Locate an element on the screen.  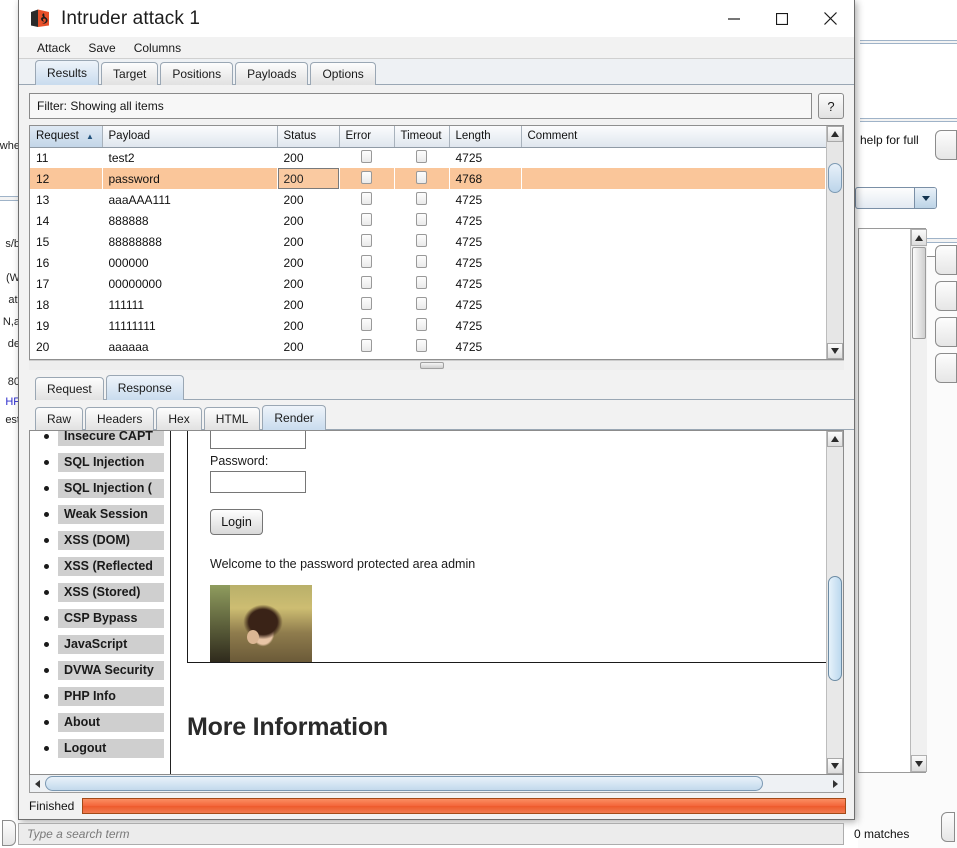
tab-payloads: Payloads is located at coordinates (272, 73).